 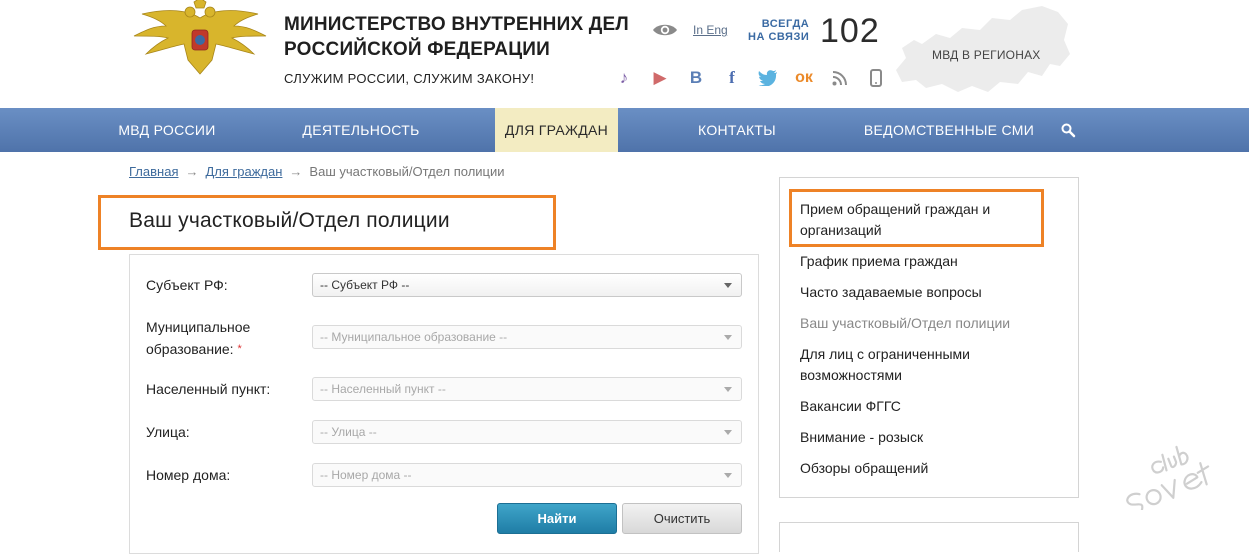 I want to click on house-number-label: Номер дома:, so click(x=188, y=475).